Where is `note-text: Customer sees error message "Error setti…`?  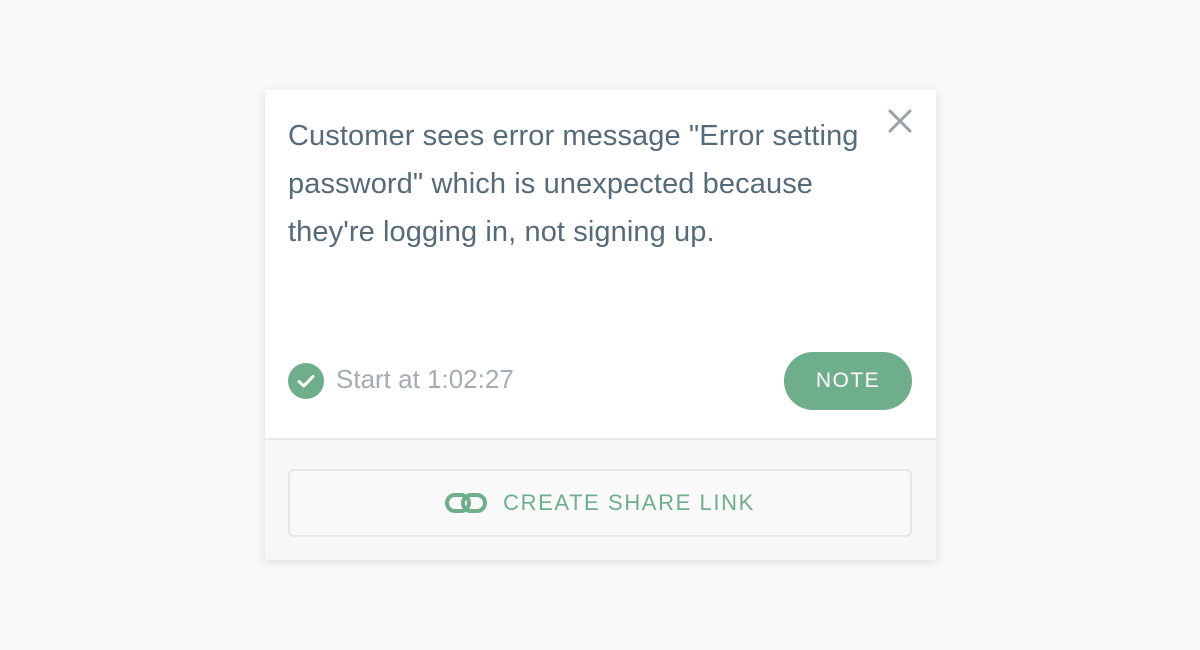
note-text: Customer sees error message "Error setti… is located at coordinates (573, 184).